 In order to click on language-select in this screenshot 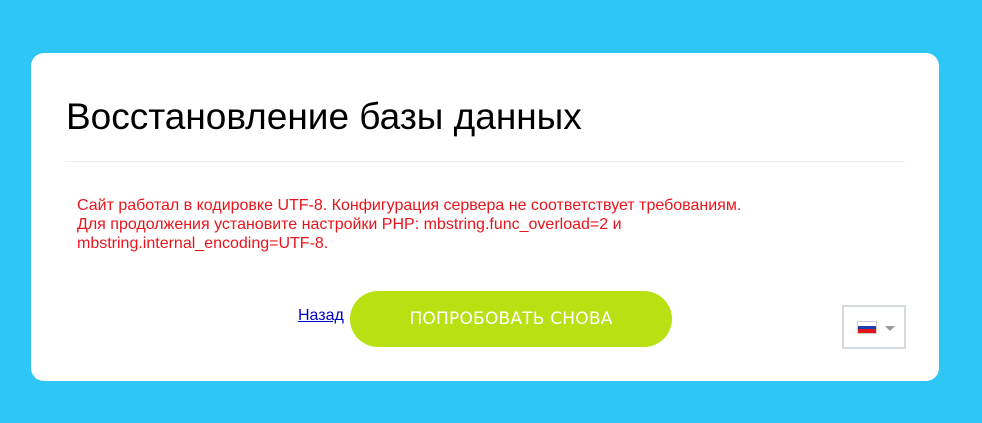, I will do `click(874, 327)`.